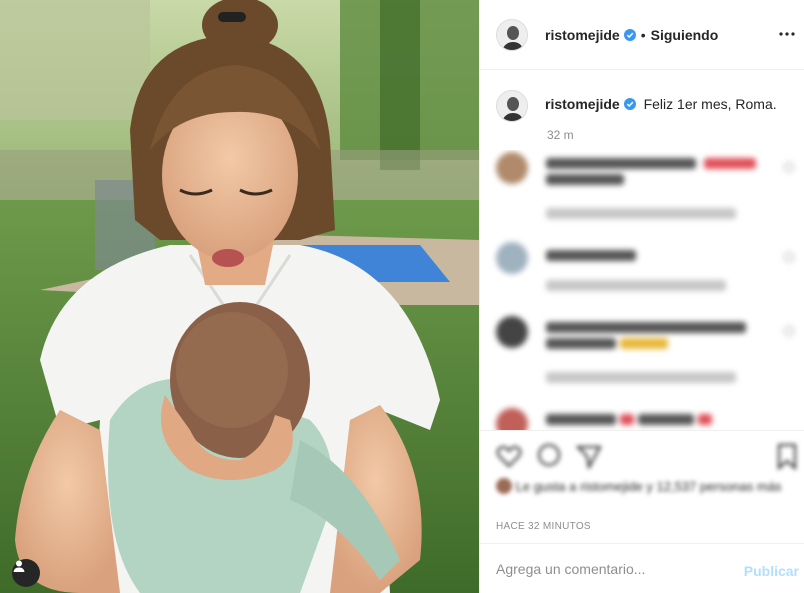  I want to click on like-heart-icon, so click(509, 456).